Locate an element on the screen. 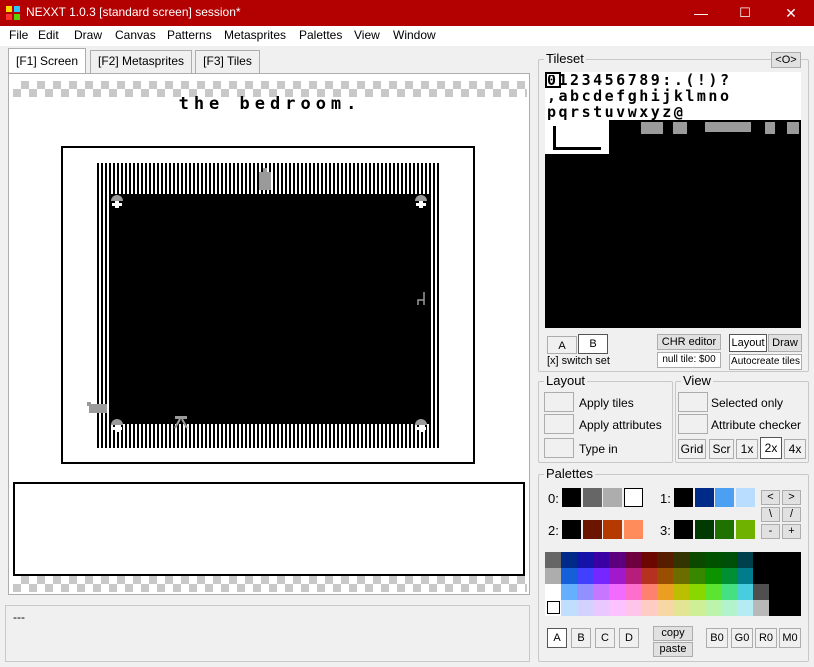 The height and width of the screenshot is (667, 814). apply-attributes-toggle is located at coordinates (559, 424).